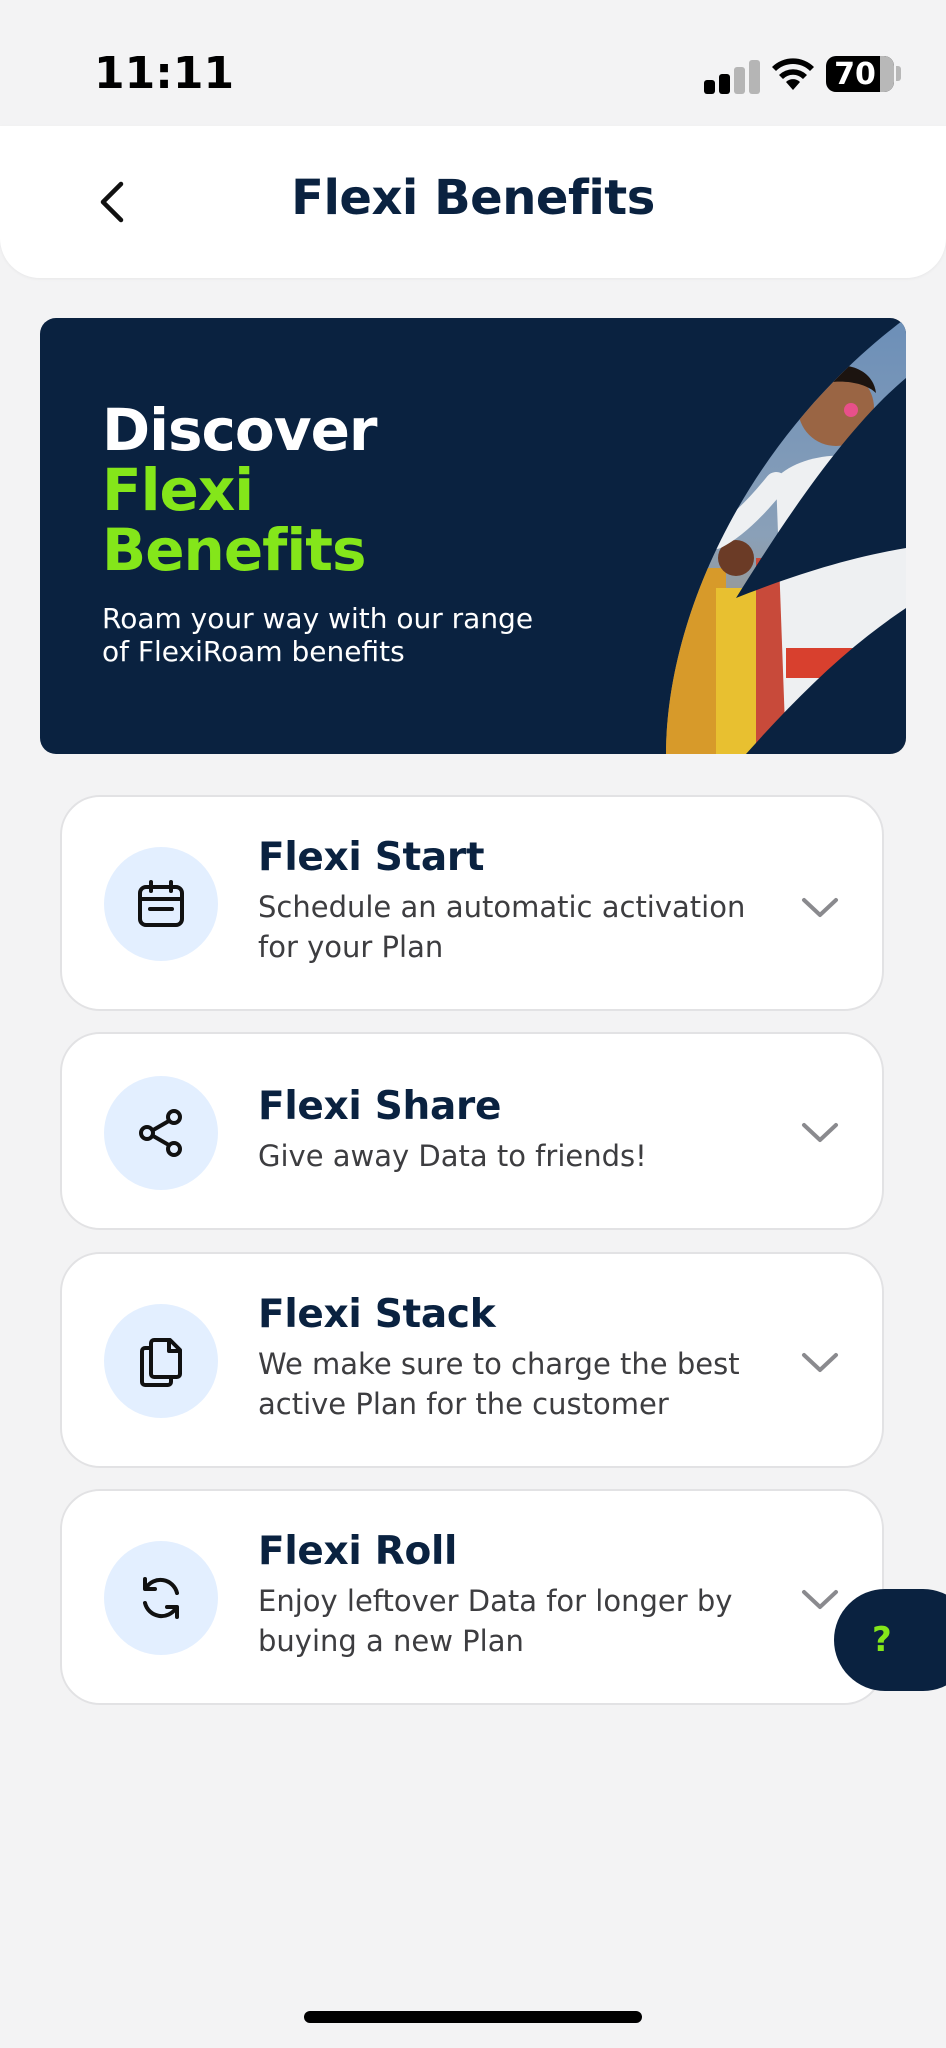 The width and height of the screenshot is (946, 2048). I want to click on help-button: ?, so click(890, 1640).